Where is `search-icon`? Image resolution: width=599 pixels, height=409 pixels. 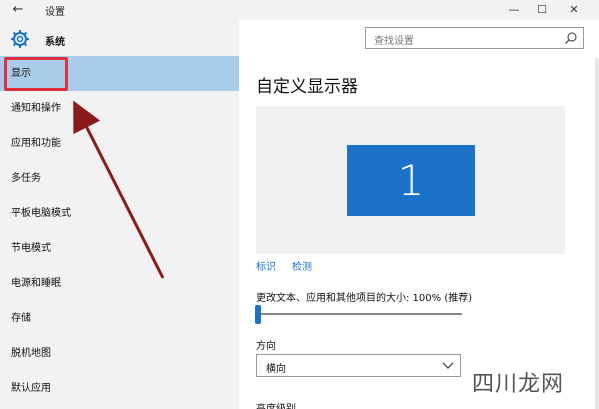 search-icon is located at coordinates (571, 38).